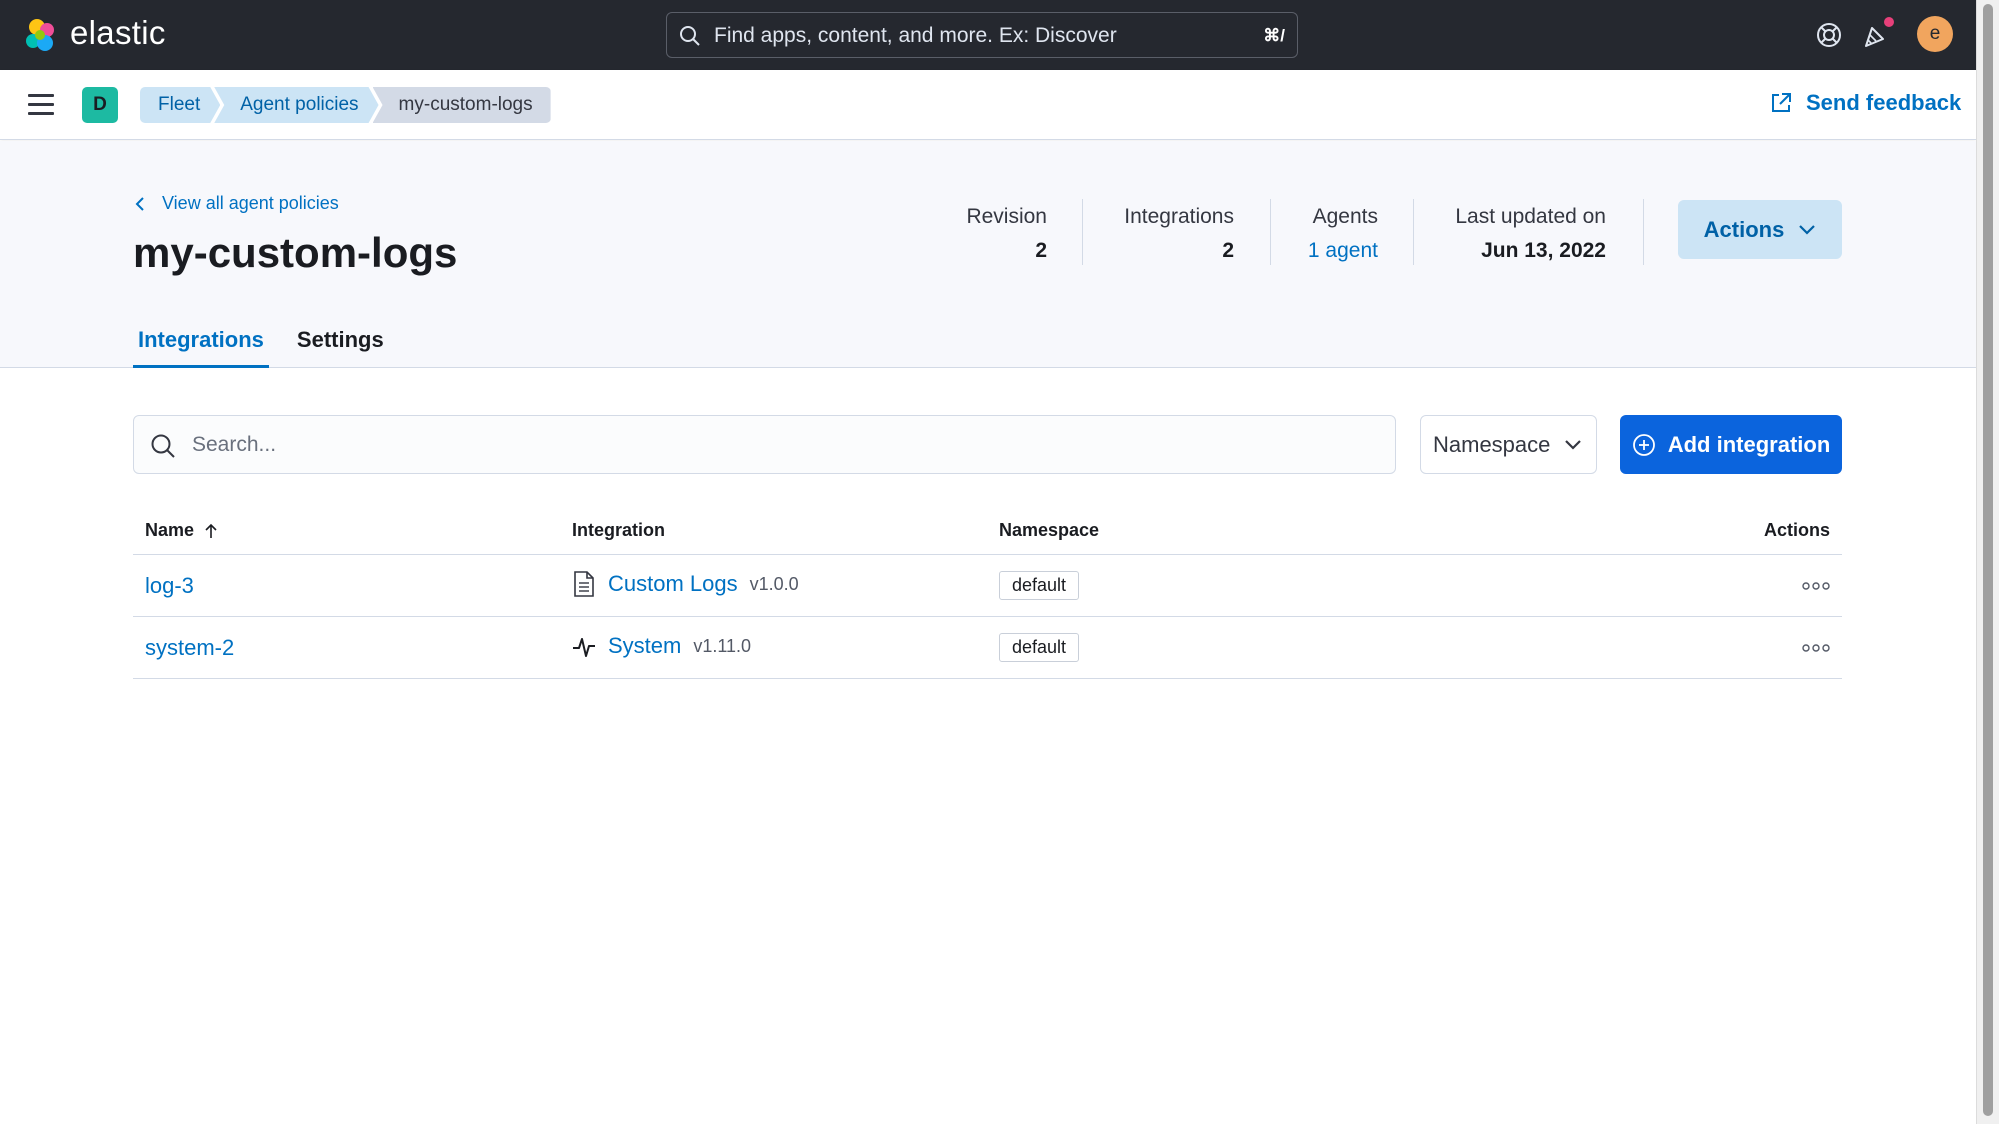 The width and height of the screenshot is (1999, 1124). What do you see at coordinates (250, 203) in the screenshot?
I see `back-link-label: View all agent policies` at bounding box center [250, 203].